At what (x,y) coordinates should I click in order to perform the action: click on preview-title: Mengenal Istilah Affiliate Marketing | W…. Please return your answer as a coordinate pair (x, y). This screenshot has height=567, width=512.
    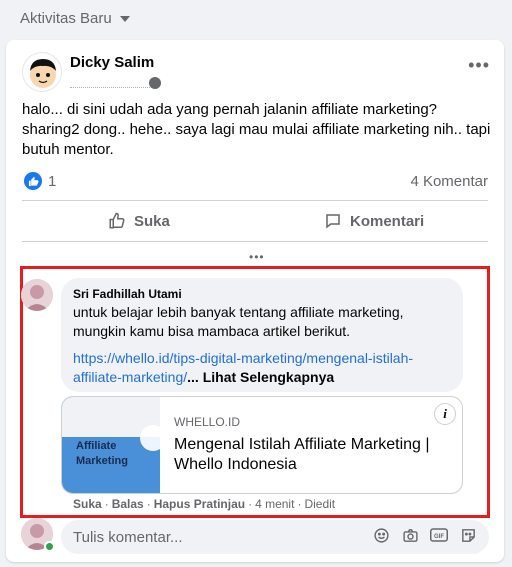
    Looking at the image, I should click on (314, 455).